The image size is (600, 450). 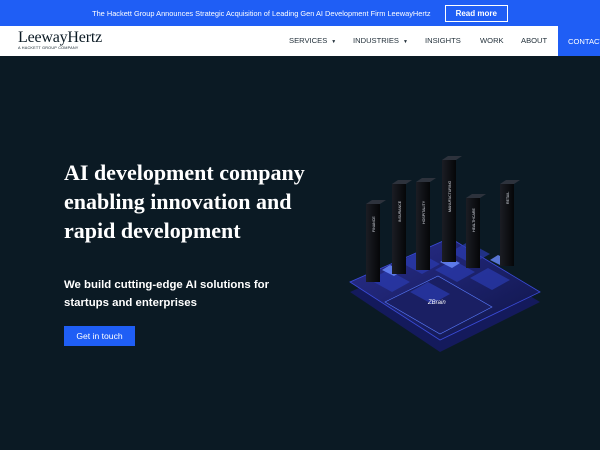 I want to click on nav-item-services: SERVICES ▼, so click(x=312, y=40).